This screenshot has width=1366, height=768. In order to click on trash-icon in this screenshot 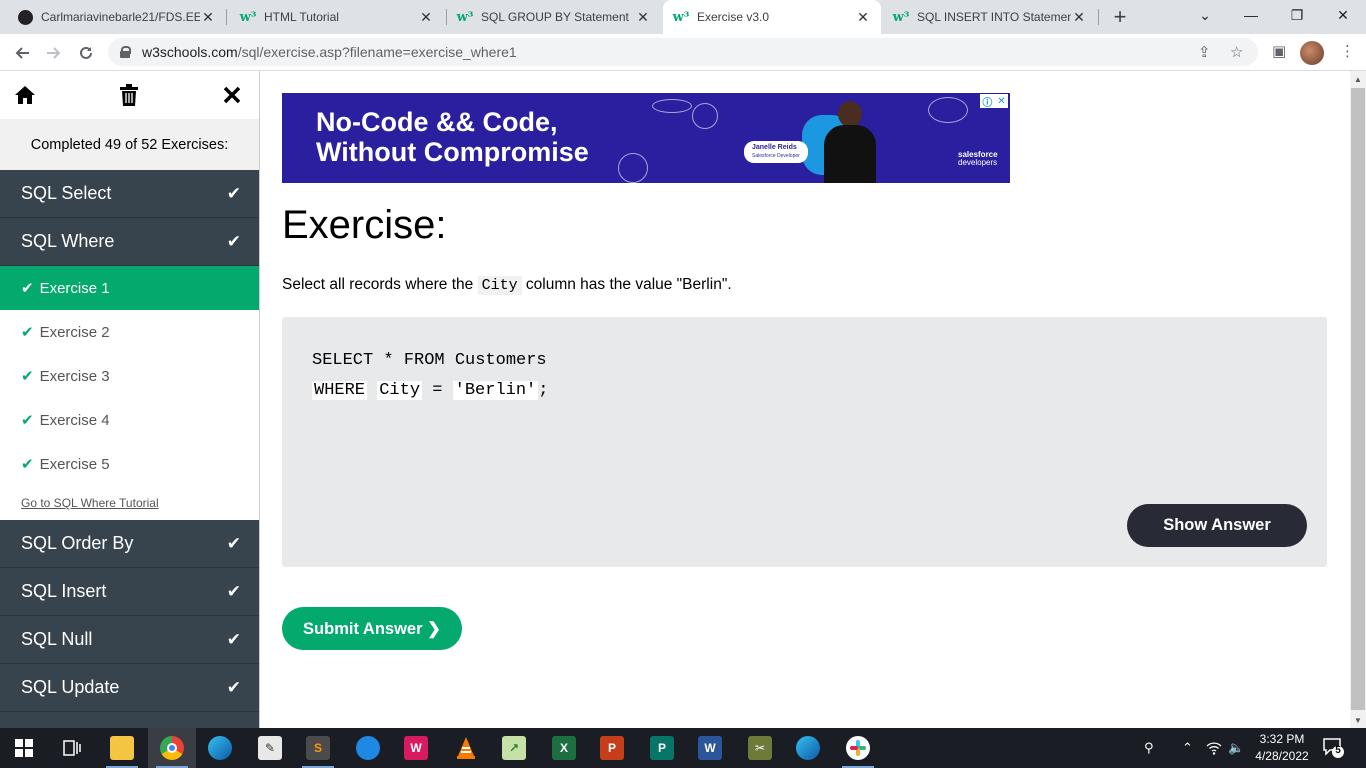, I will do `click(129, 95)`.